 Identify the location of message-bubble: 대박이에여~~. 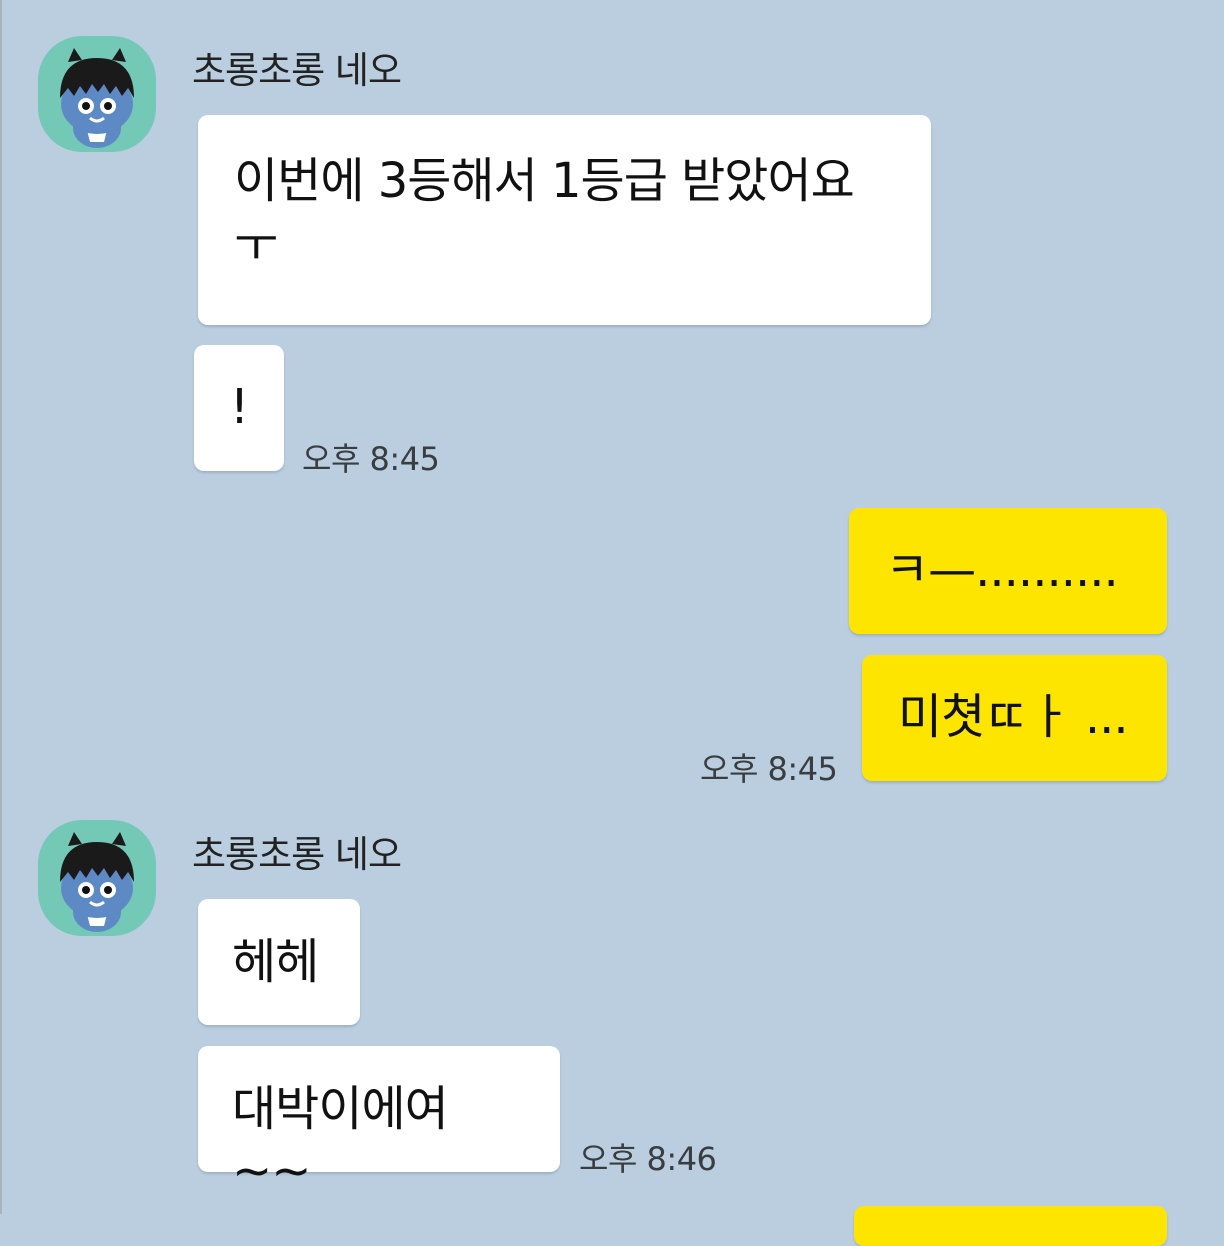
(379, 1122).